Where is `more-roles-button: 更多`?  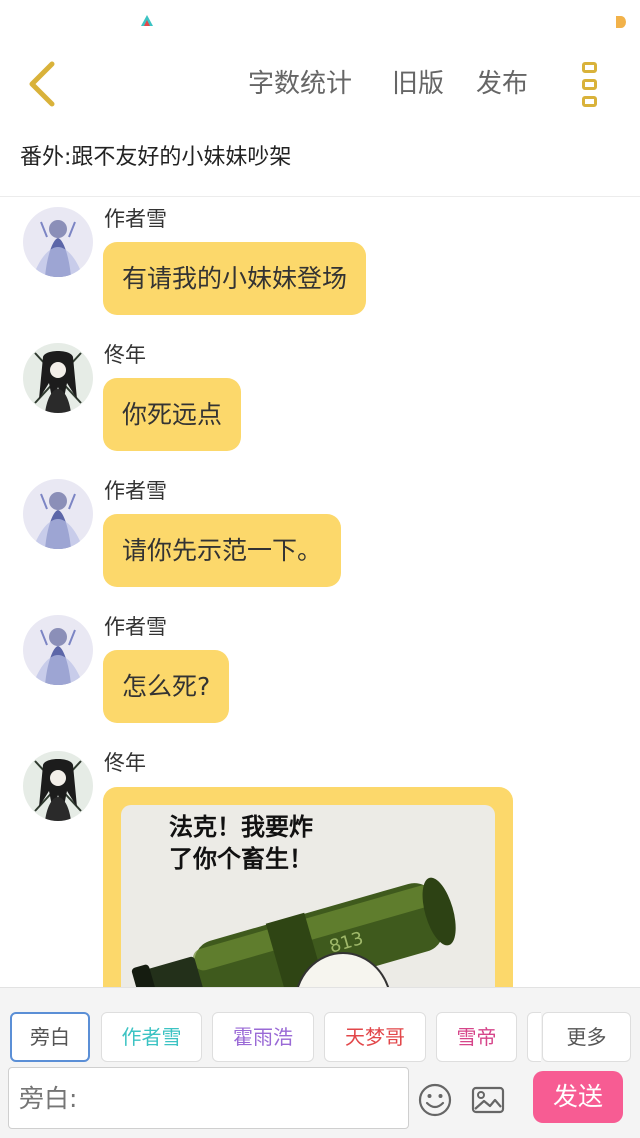 more-roles-button: 更多 is located at coordinates (586, 1037).